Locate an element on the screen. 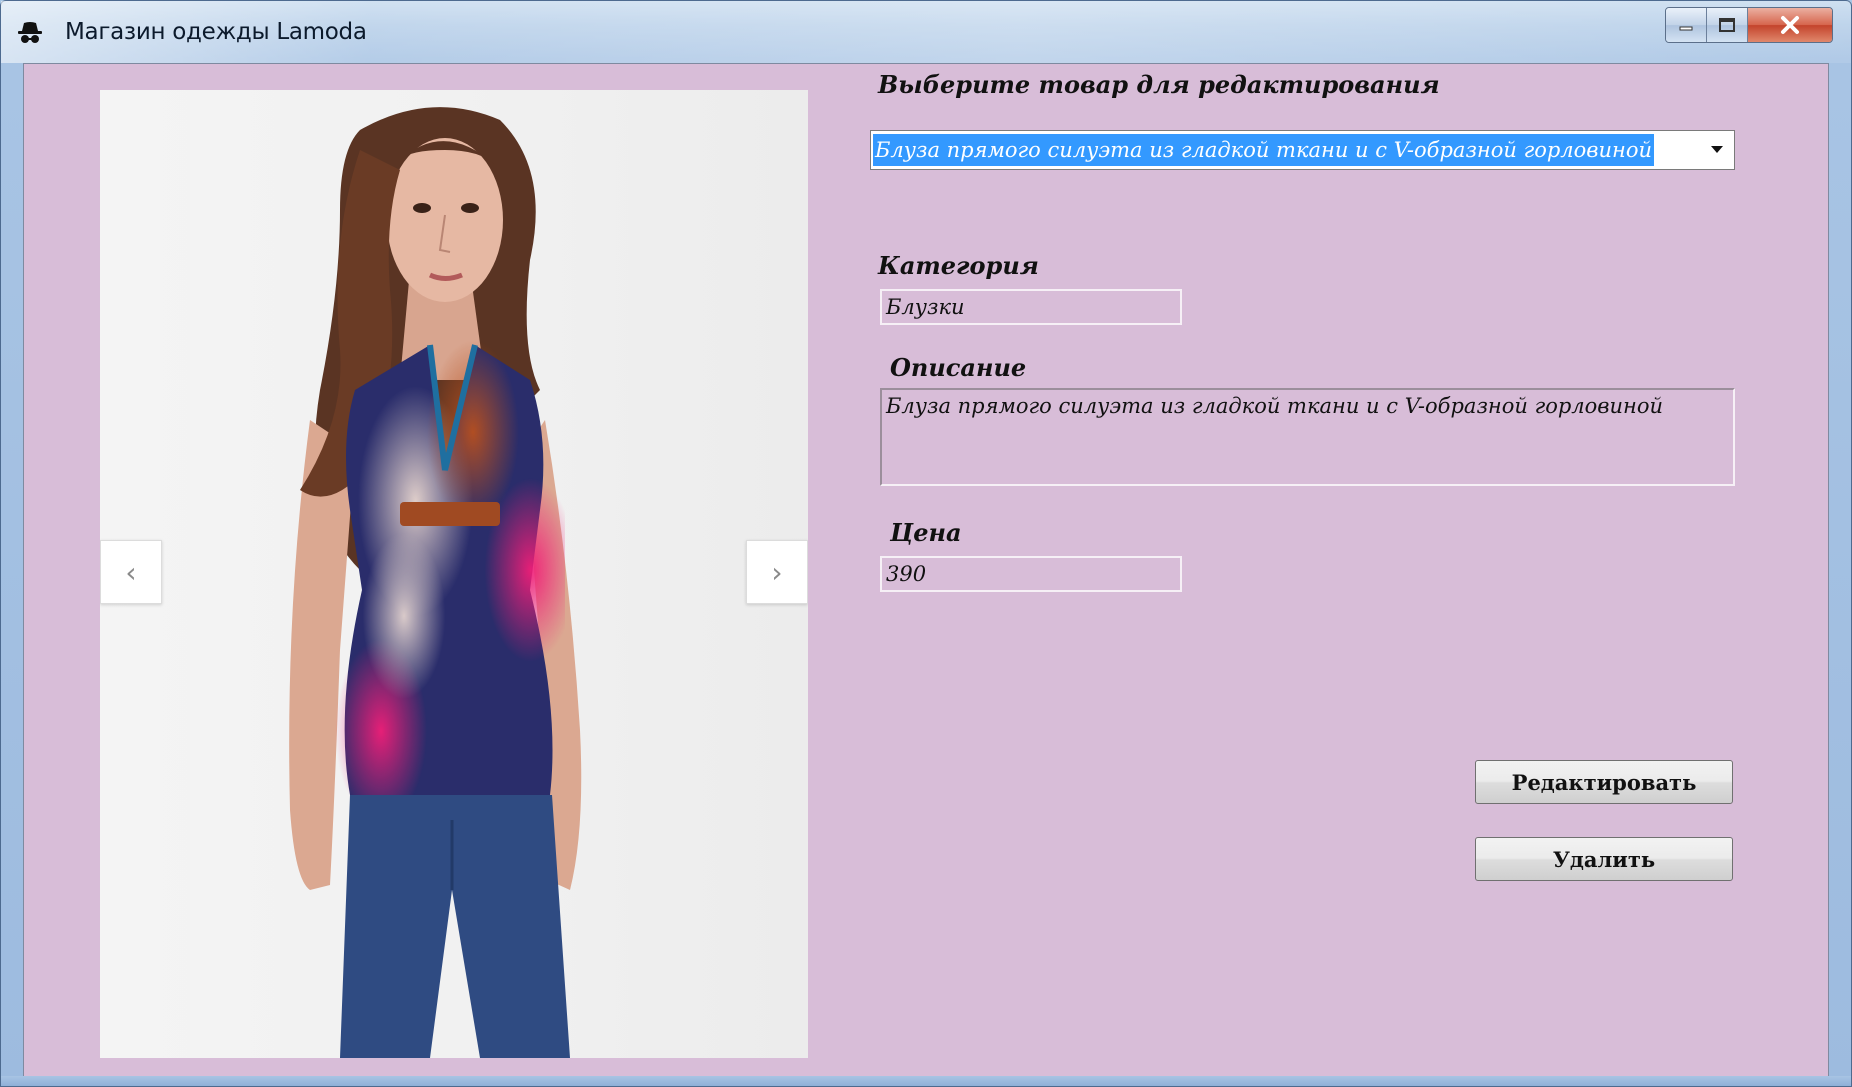 This screenshot has height=1087, width=1852. edit-button: Редактировать is located at coordinates (1604, 782).